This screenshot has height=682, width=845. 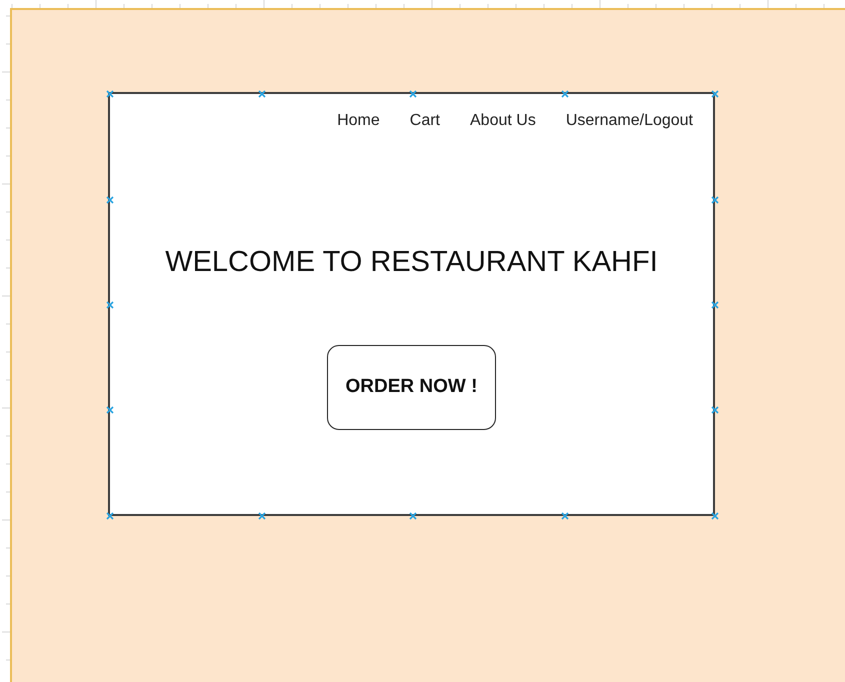 I want to click on welcome-heading: WELCOME TO RESTAURANT KAHFI, so click(x=411, y=262).